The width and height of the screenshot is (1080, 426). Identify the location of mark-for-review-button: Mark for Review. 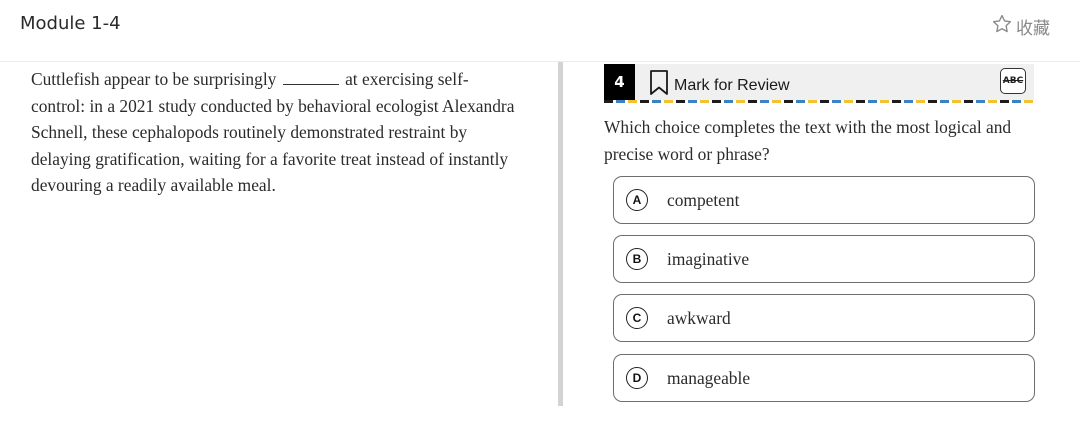
(719, 85).